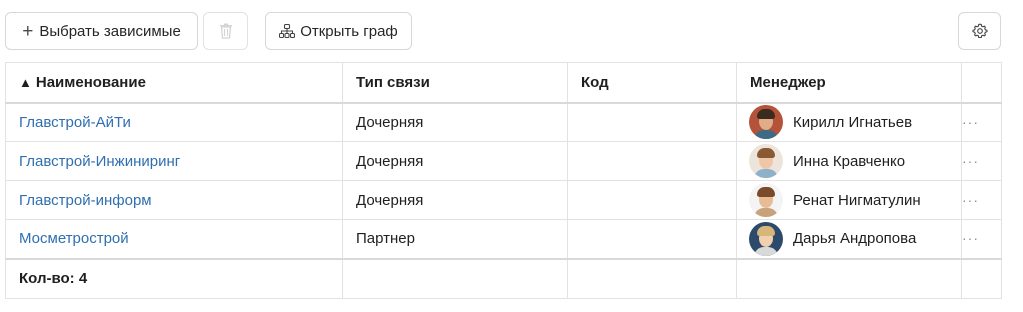 Image resolution: width=1023 pixels, height=312 pixels. I want to click on trash-icon, so click(226, 31).